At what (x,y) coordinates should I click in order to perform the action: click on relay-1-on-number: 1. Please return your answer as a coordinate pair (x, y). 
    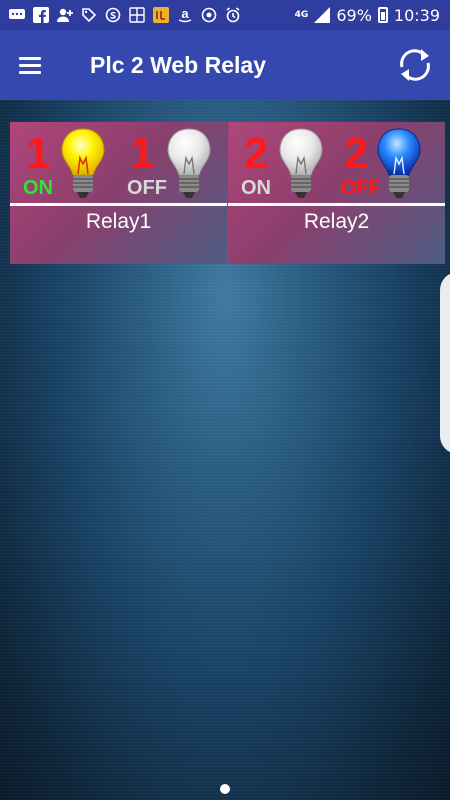
    Looking at the image, I should click on (38, 153).